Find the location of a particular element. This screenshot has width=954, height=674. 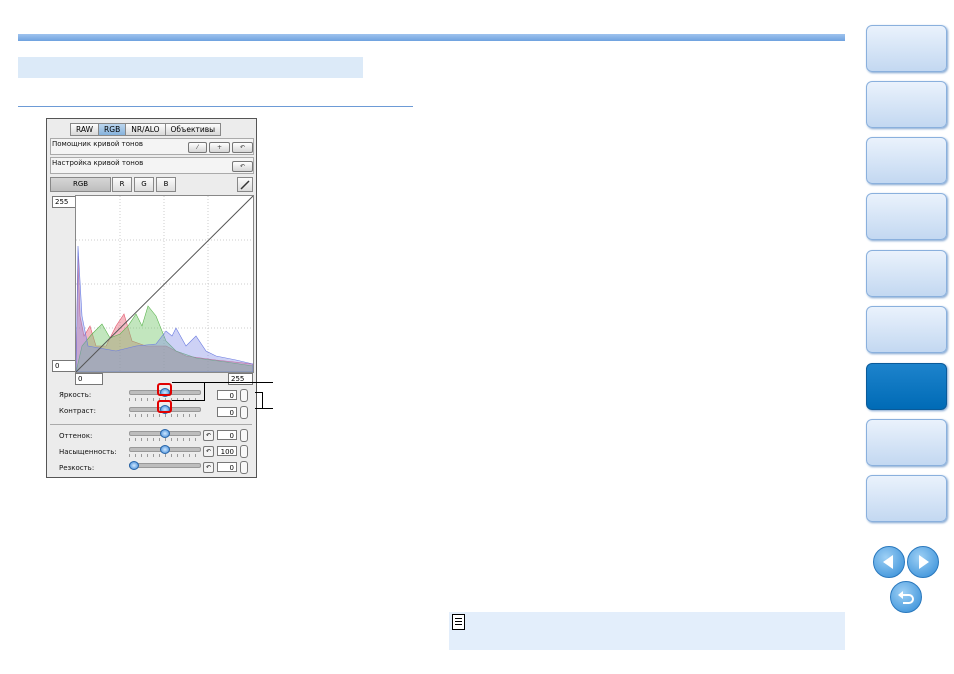

contrast-thumb-highlight is located at coordinates (164, 406).